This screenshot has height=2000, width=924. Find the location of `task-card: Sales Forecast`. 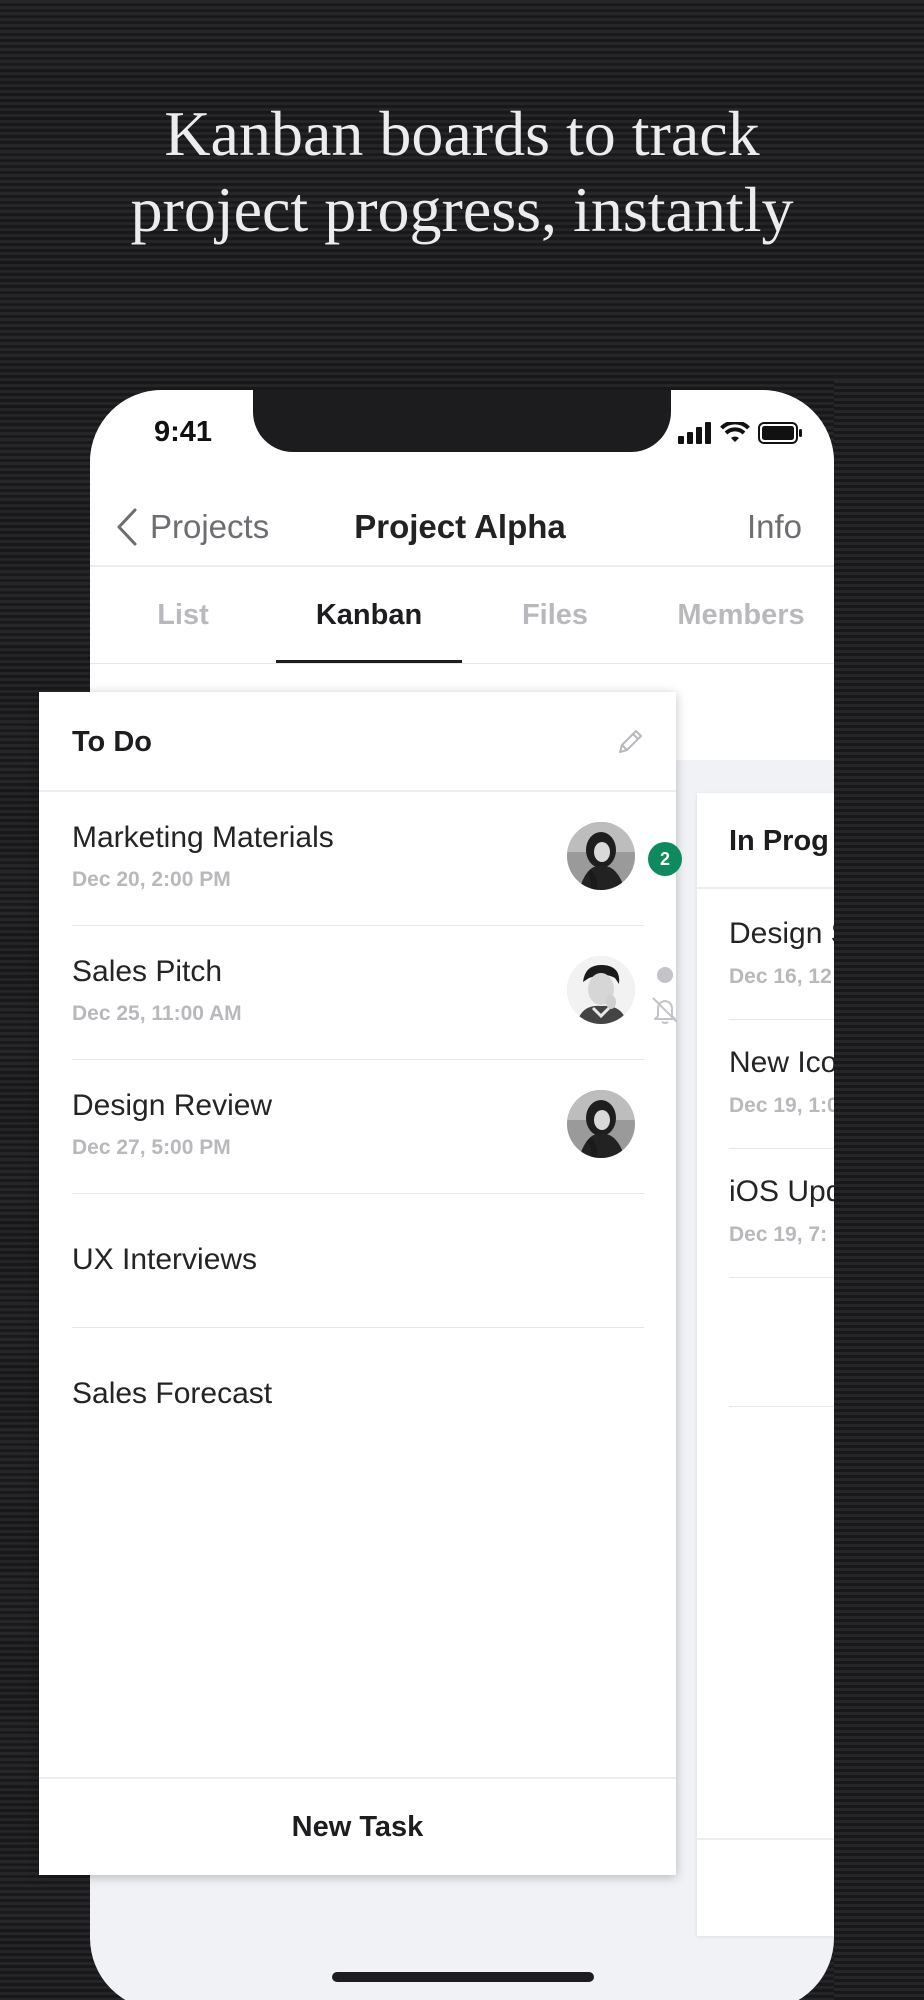

task-card: Sales Forecast is located at coordinates (358, 1395).